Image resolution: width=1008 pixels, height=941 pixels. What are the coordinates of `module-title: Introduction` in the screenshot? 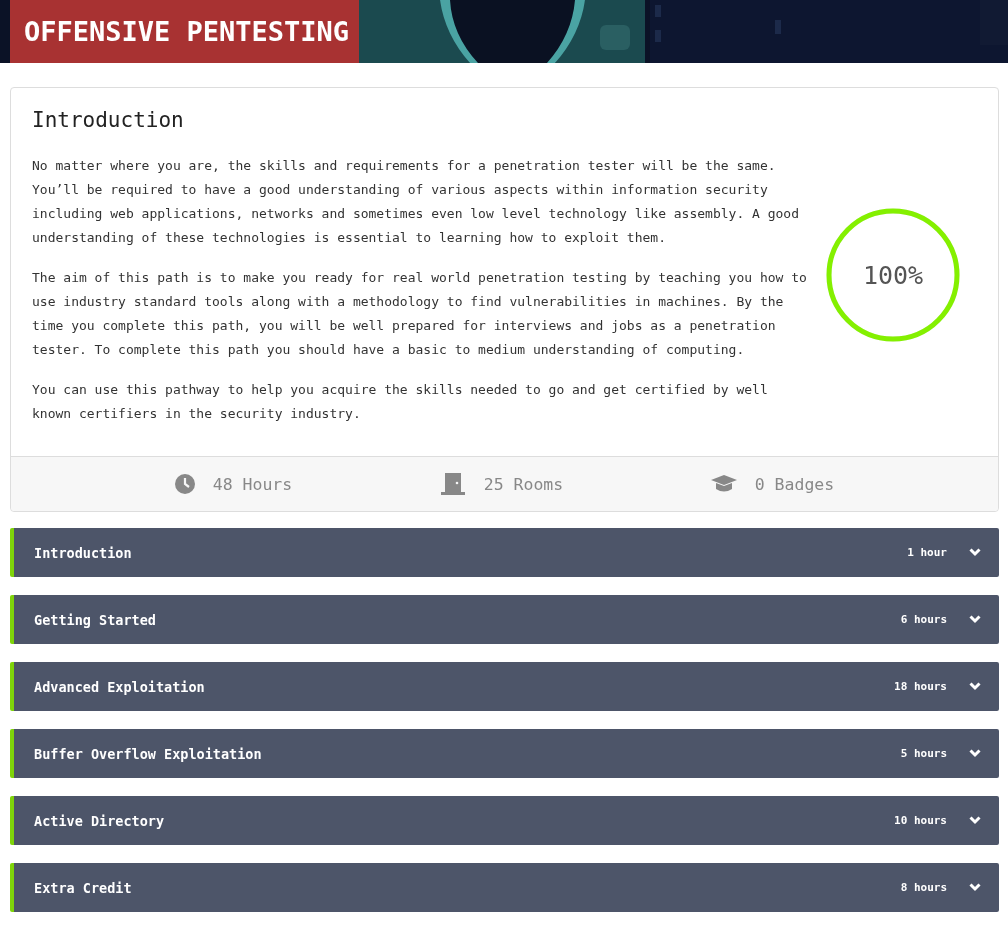 It's located at (83, 552).